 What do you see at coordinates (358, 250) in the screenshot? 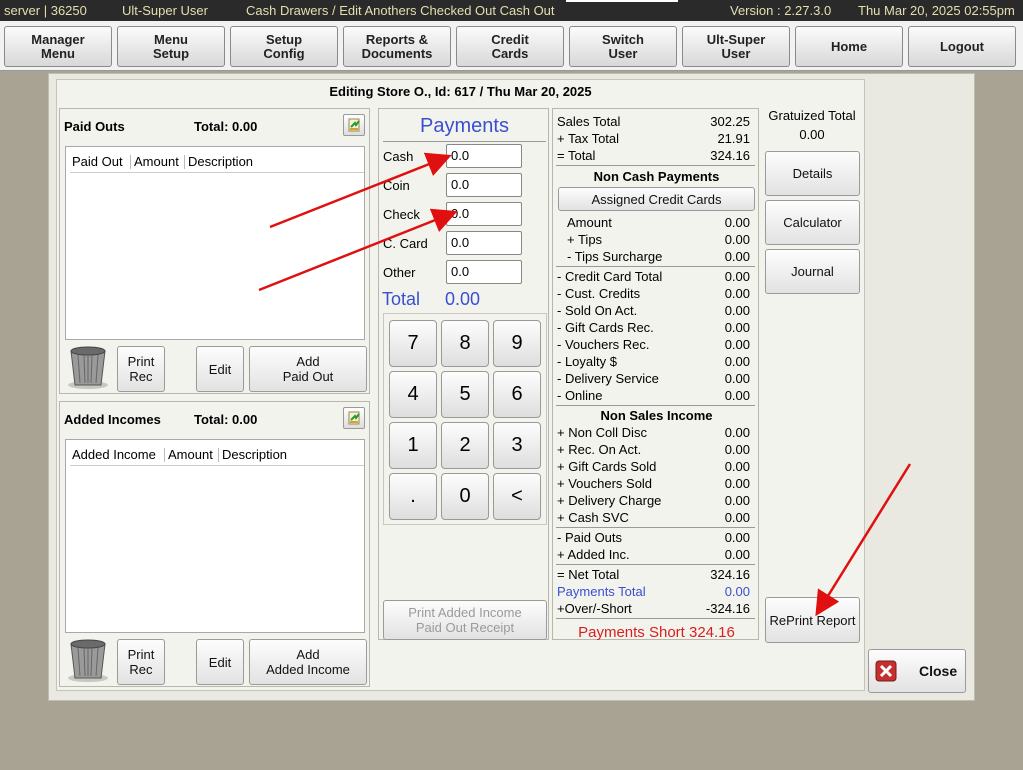
I see `arrow-to-check` at bounding box center [358, 250].